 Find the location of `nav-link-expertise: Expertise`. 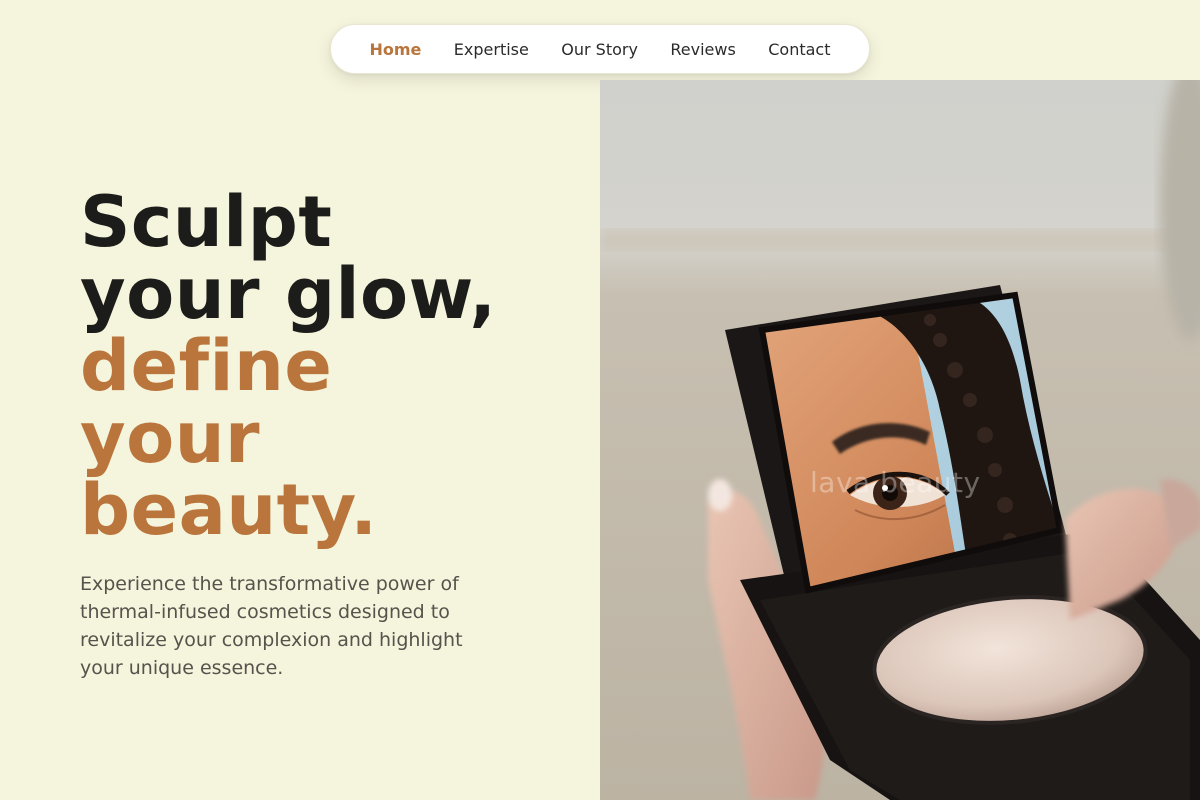

nav-link-expertise: Expertise is located at coordinates (491, 49).